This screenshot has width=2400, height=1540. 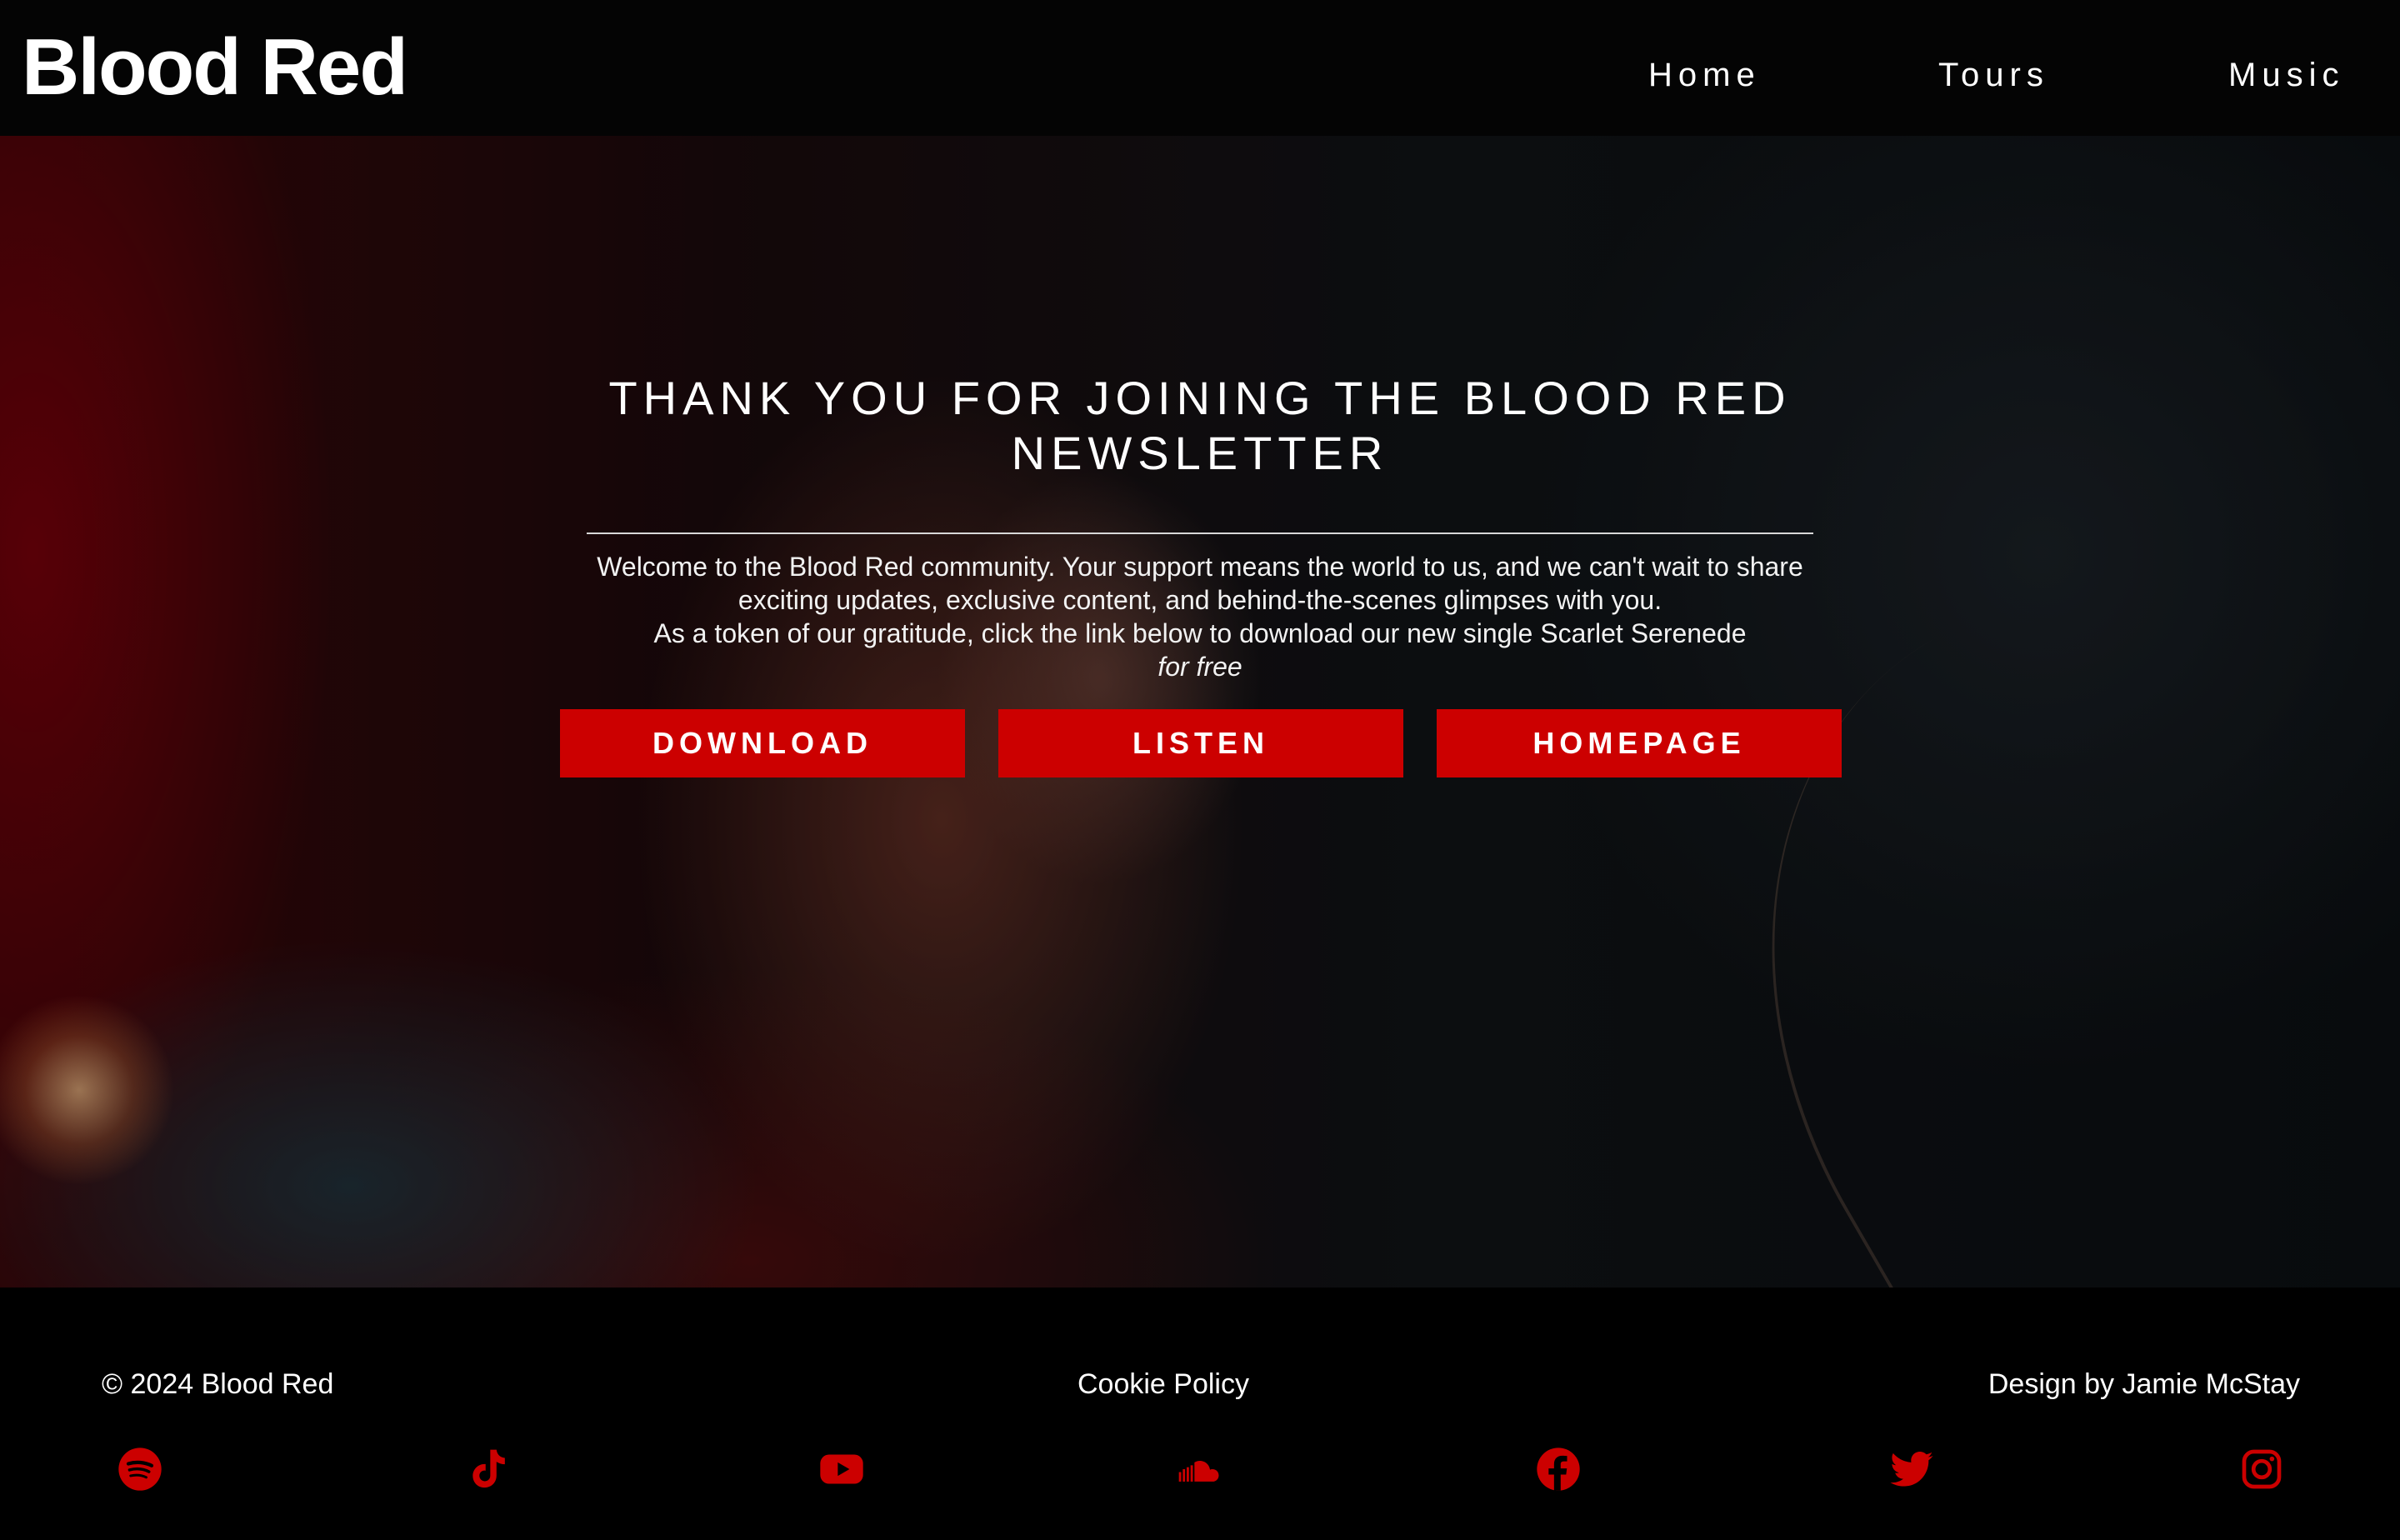 I want to click on nav-tours: Tours, so click(x=1993, y=75).